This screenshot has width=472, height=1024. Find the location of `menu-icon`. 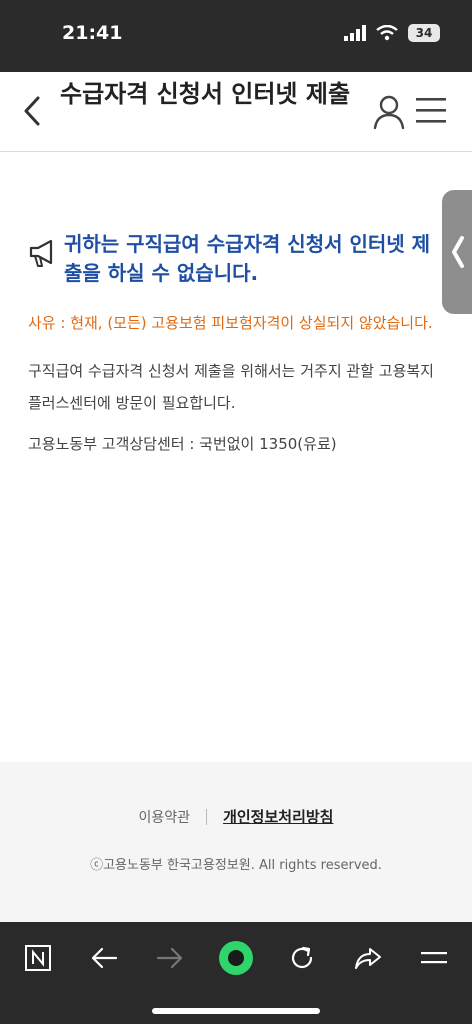

menu-icon is located at coordinates (431, 111).